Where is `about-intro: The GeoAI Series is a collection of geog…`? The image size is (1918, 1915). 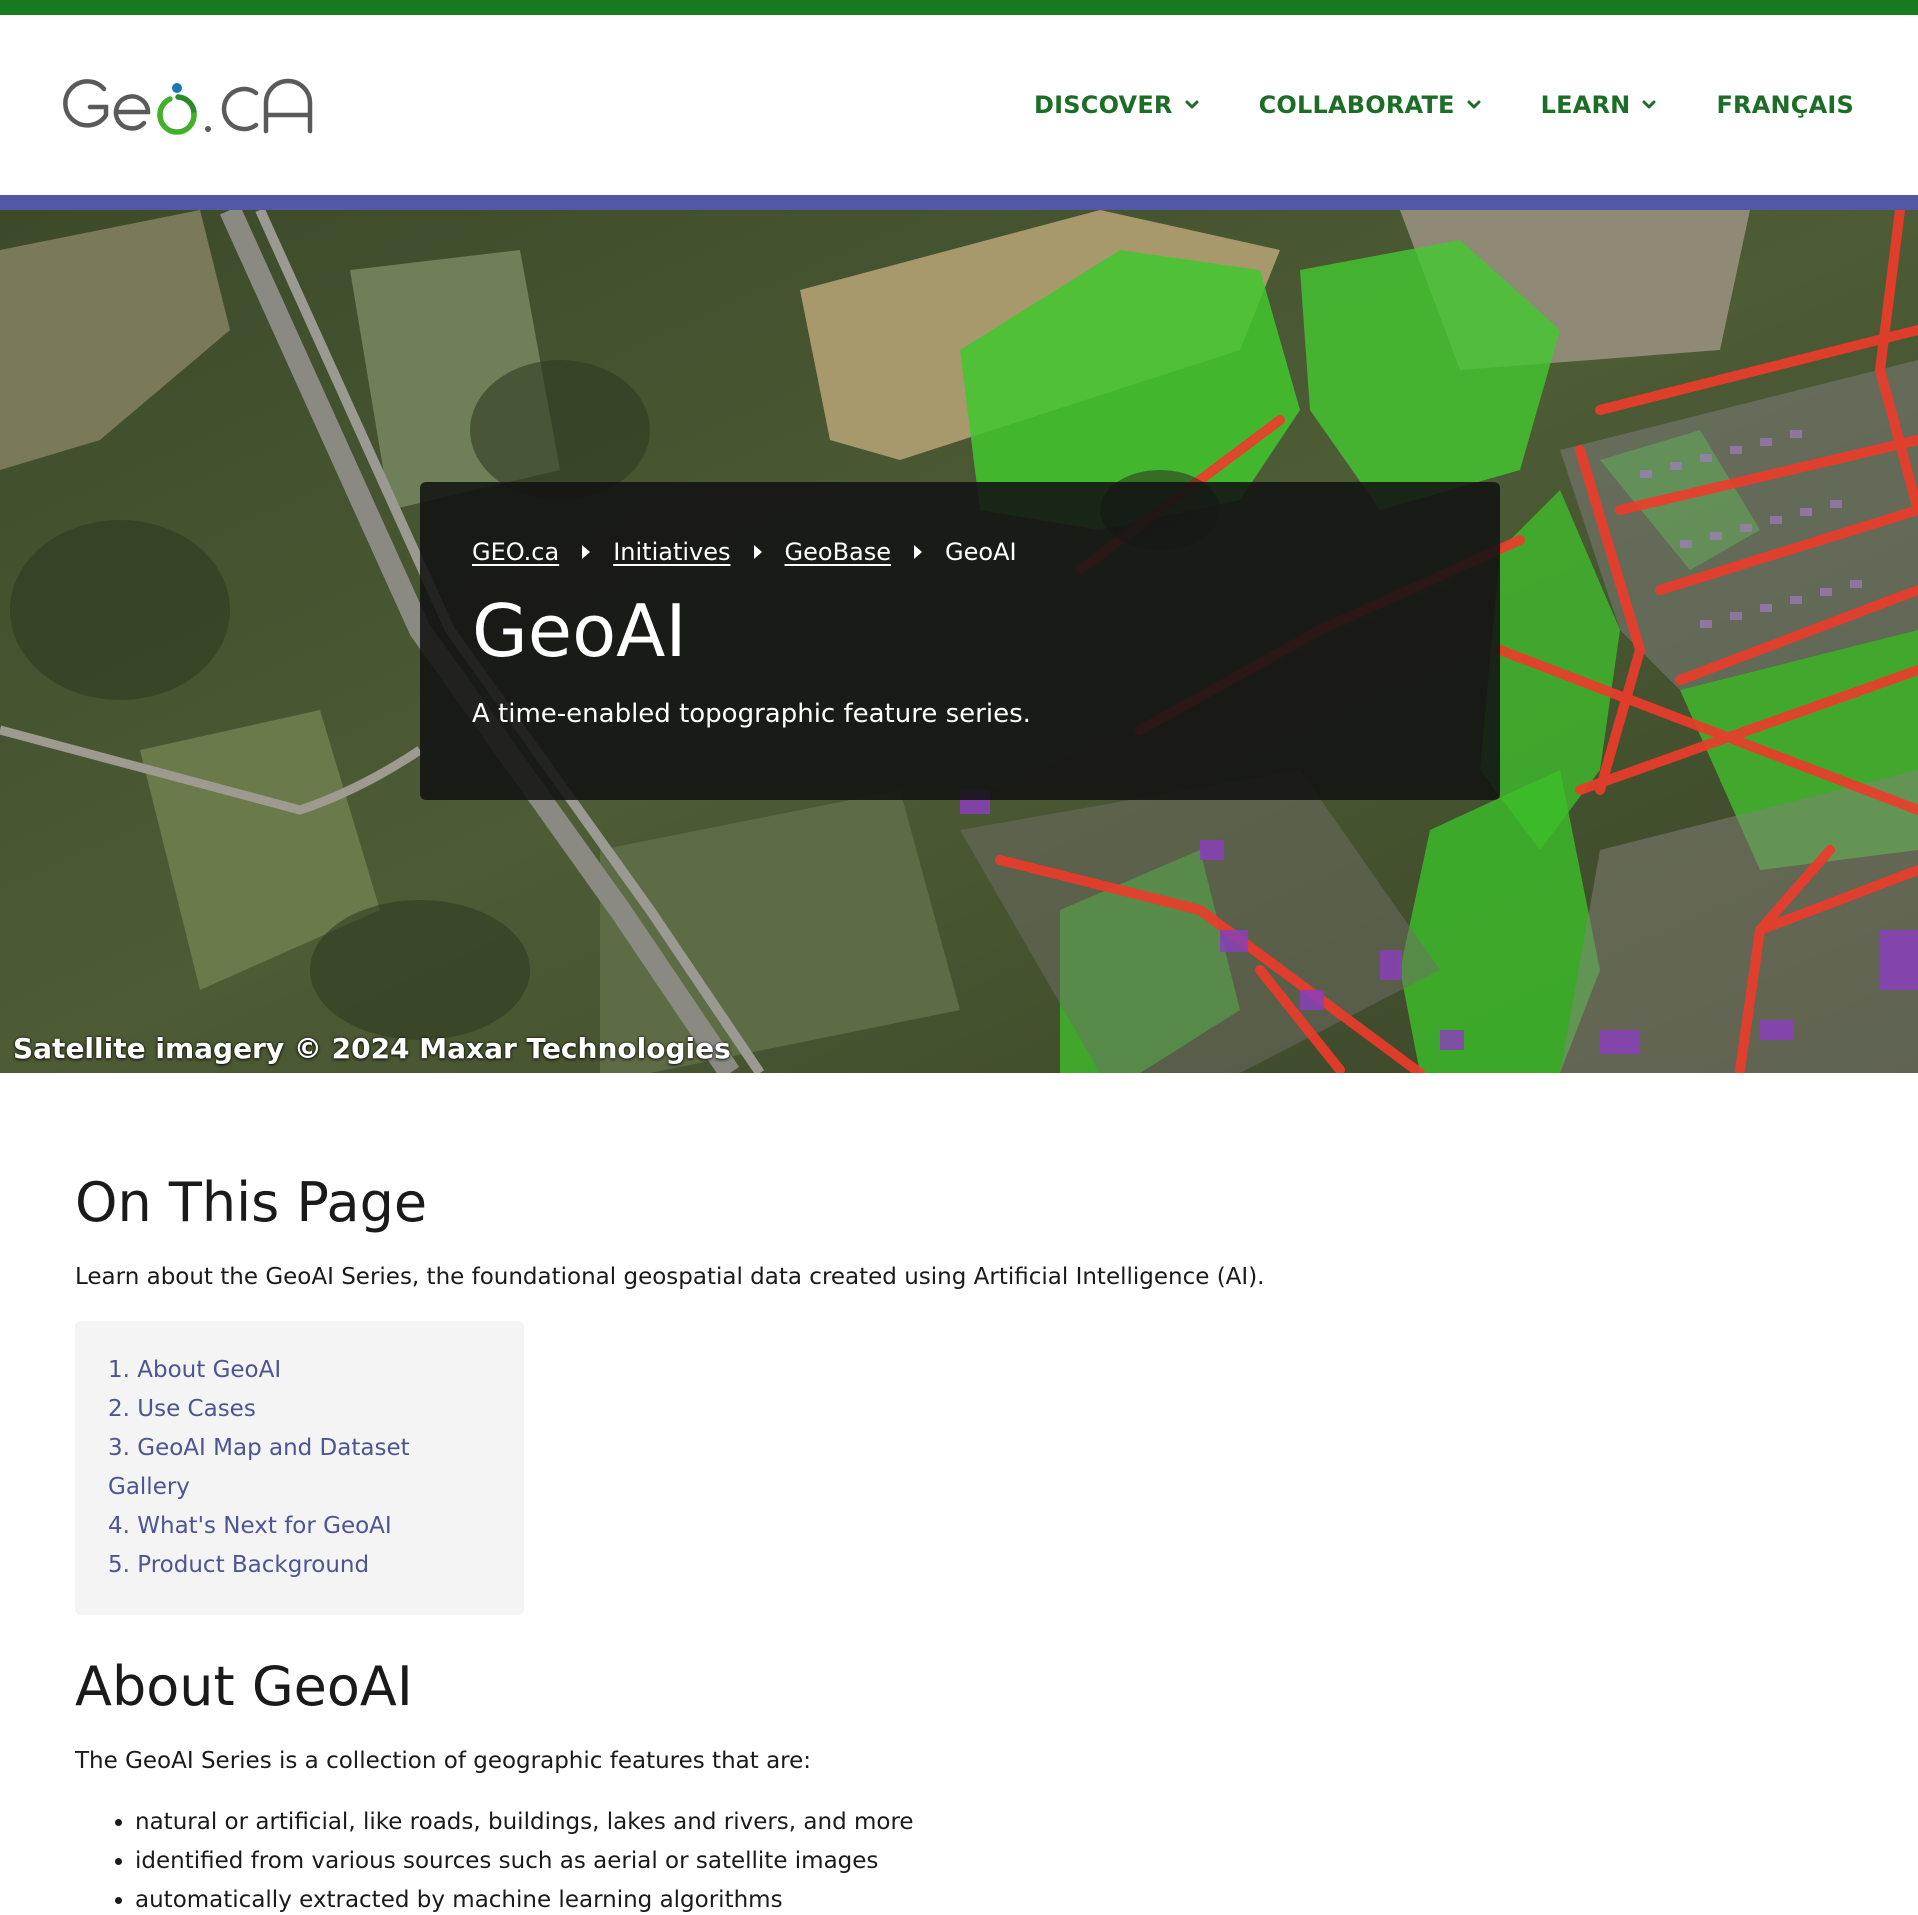 about-intro: The GeoAI Series is a collection of geog… is located at coordinates (443, 1761).